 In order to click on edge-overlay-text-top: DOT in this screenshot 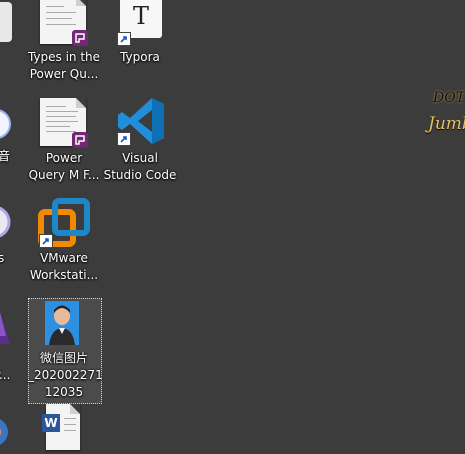, I will do `click(449, 98)`.